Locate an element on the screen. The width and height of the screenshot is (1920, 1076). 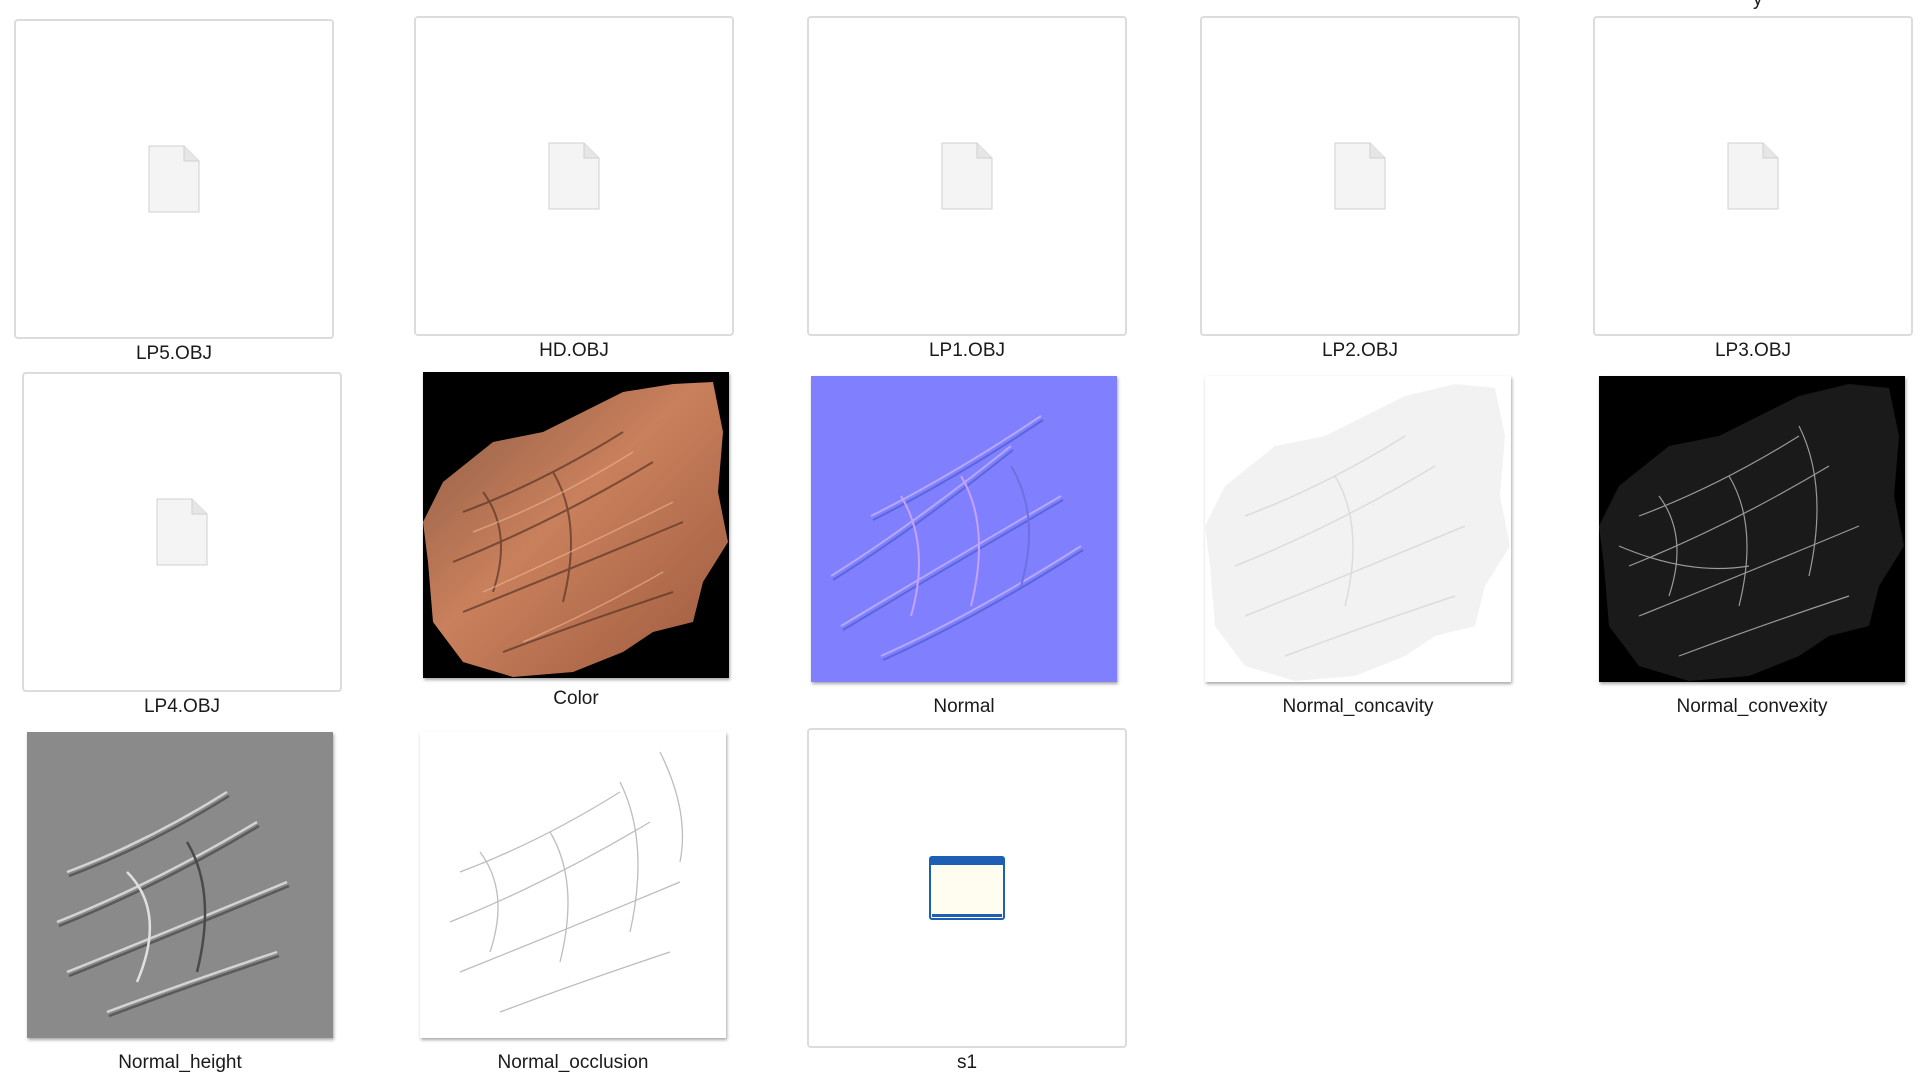
file-item-normal: Normal is located at coordinates (964, 548).